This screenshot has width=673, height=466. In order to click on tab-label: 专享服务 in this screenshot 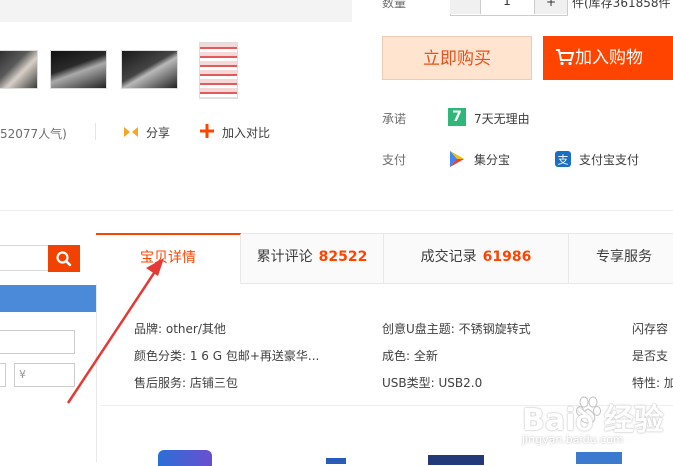, I will do `click(624, 257)`.